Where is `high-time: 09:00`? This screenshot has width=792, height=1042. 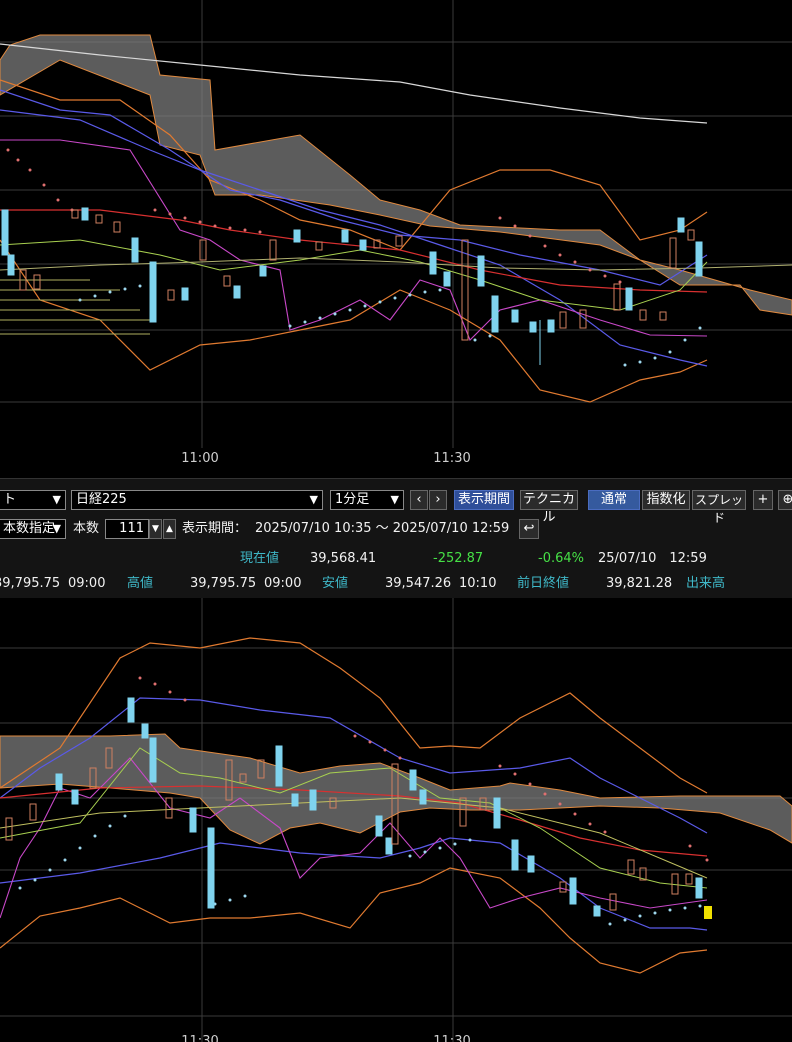 high-time: 09:00 is located at coordinates (283, 583).